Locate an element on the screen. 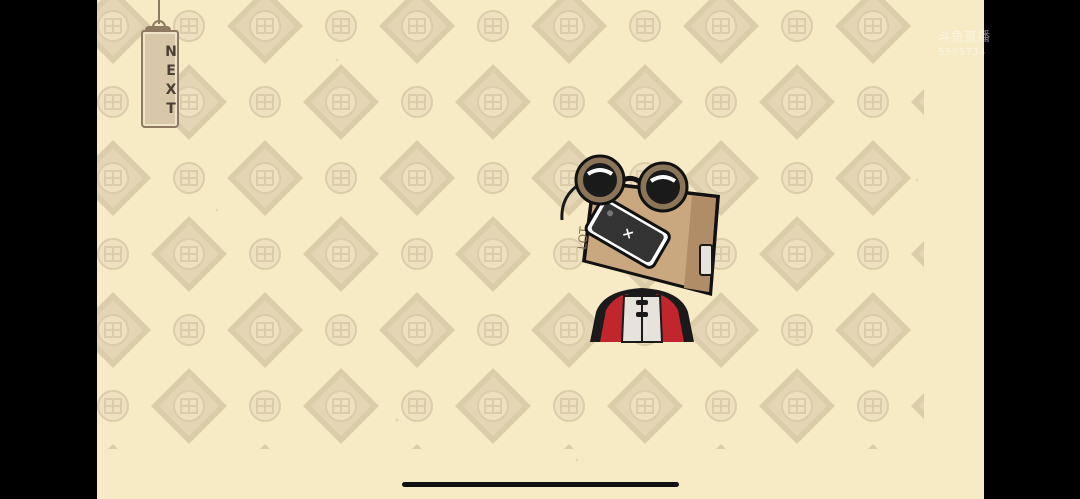 The image size is (1080, 499). character-body is located at coordinates (642, 315).